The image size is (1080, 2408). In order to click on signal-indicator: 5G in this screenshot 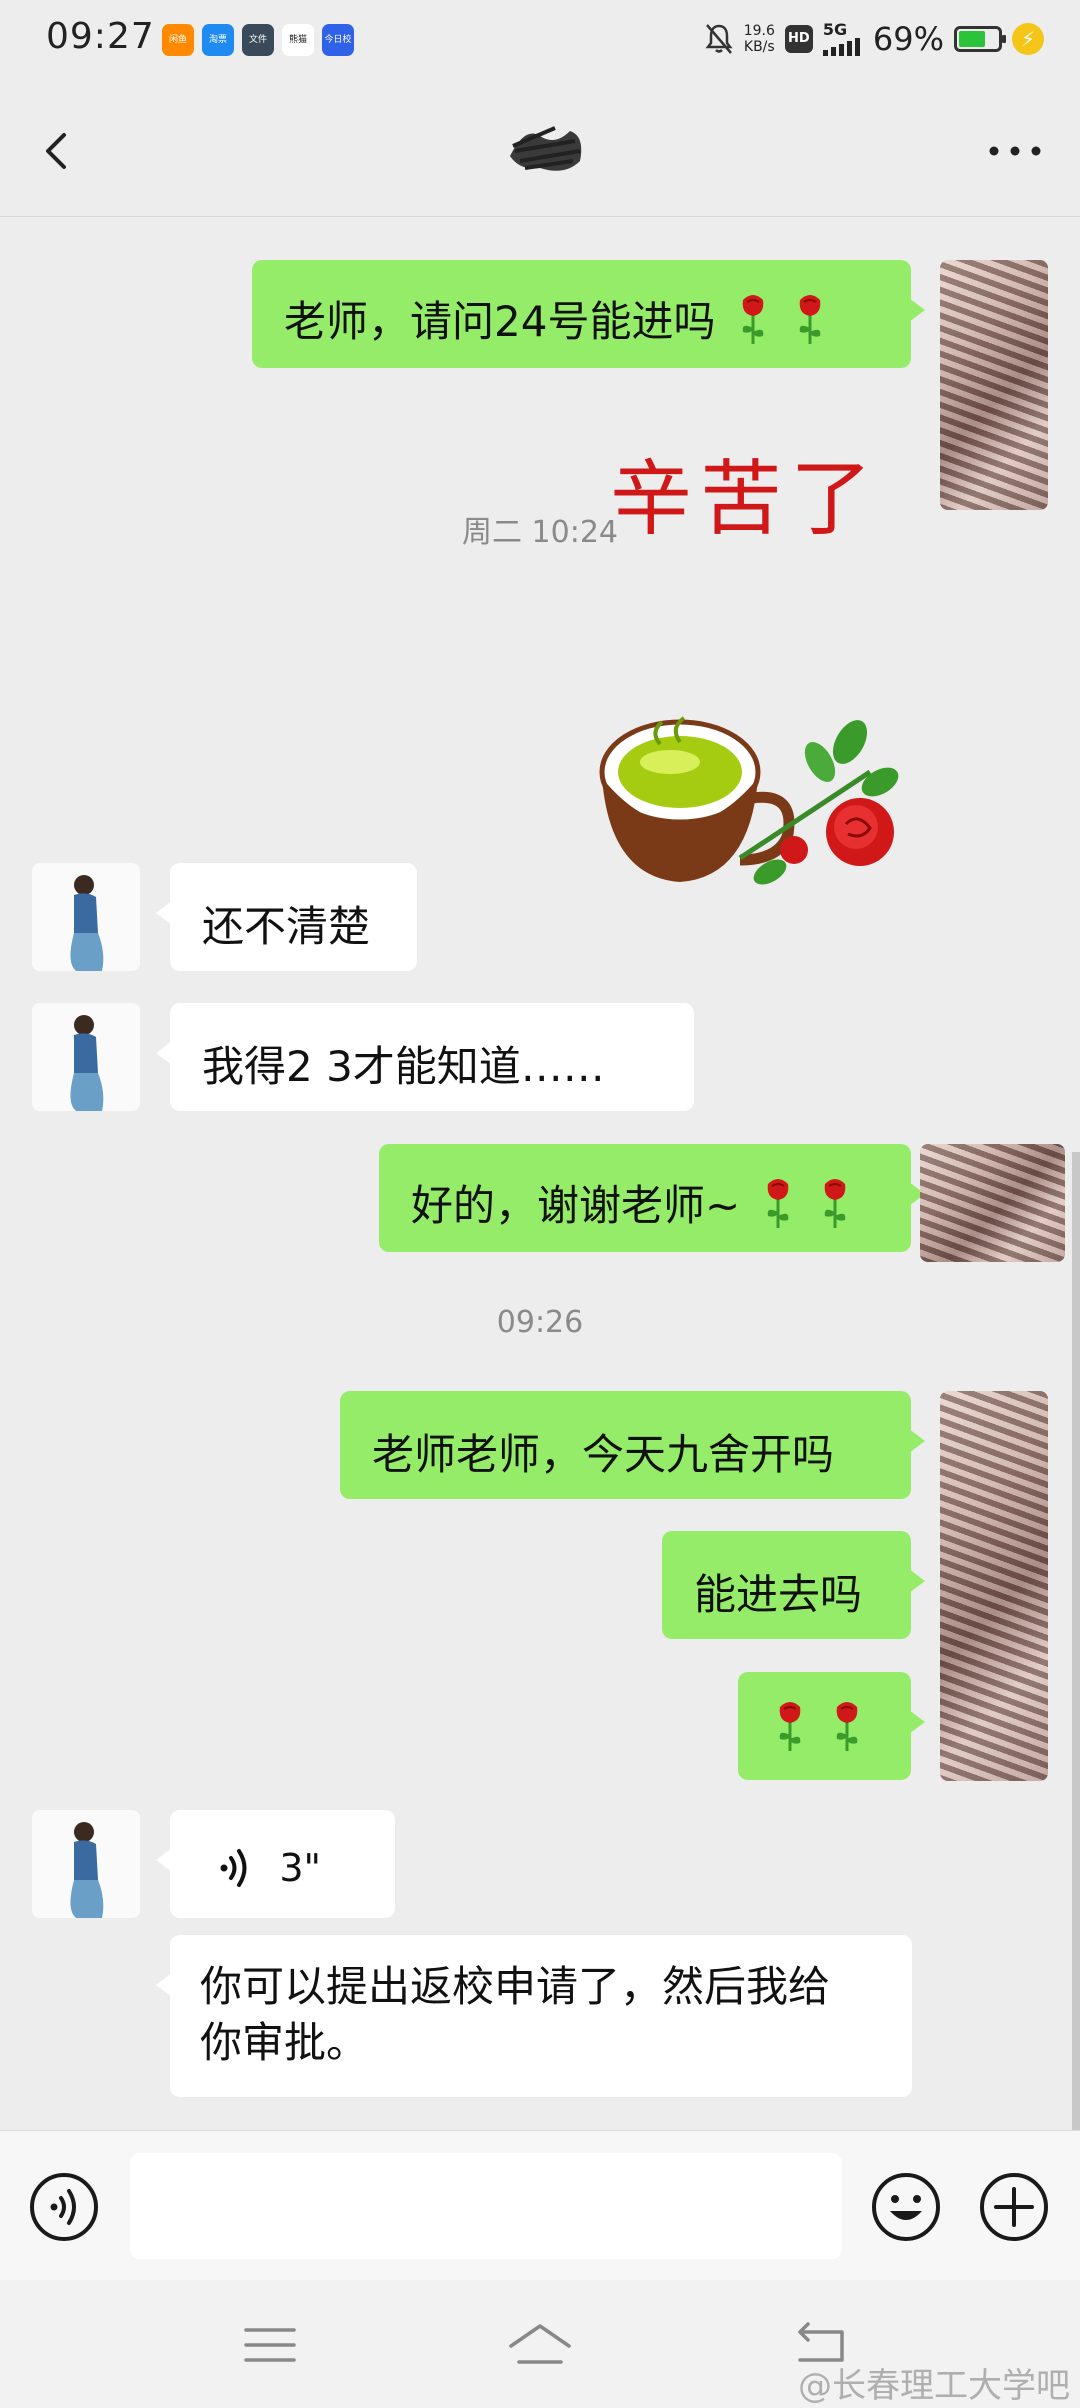, I will do `click(842, 38)`.